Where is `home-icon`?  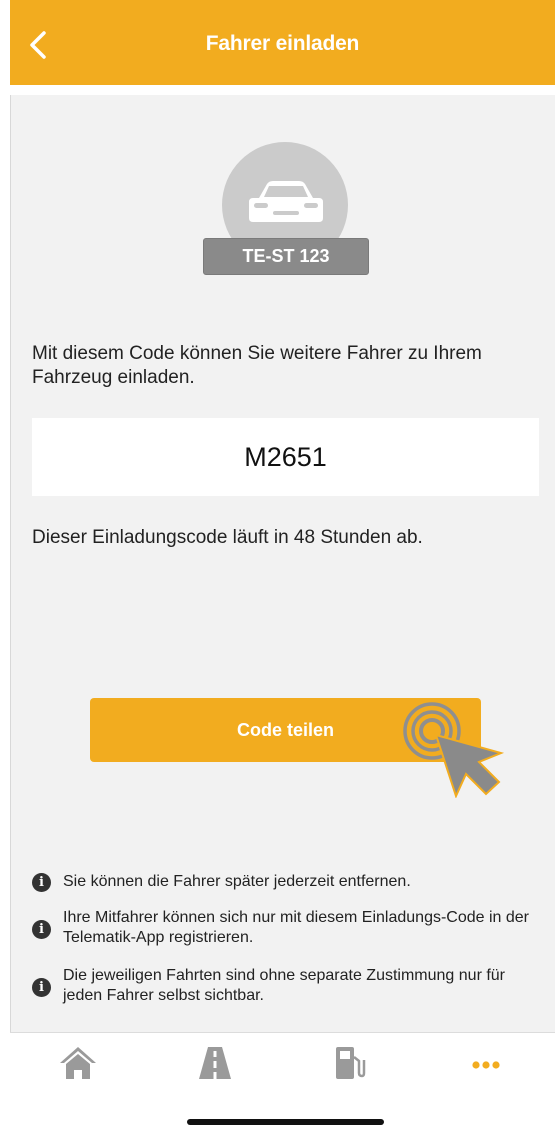 home-icon is located at coordinates (78, 1063).